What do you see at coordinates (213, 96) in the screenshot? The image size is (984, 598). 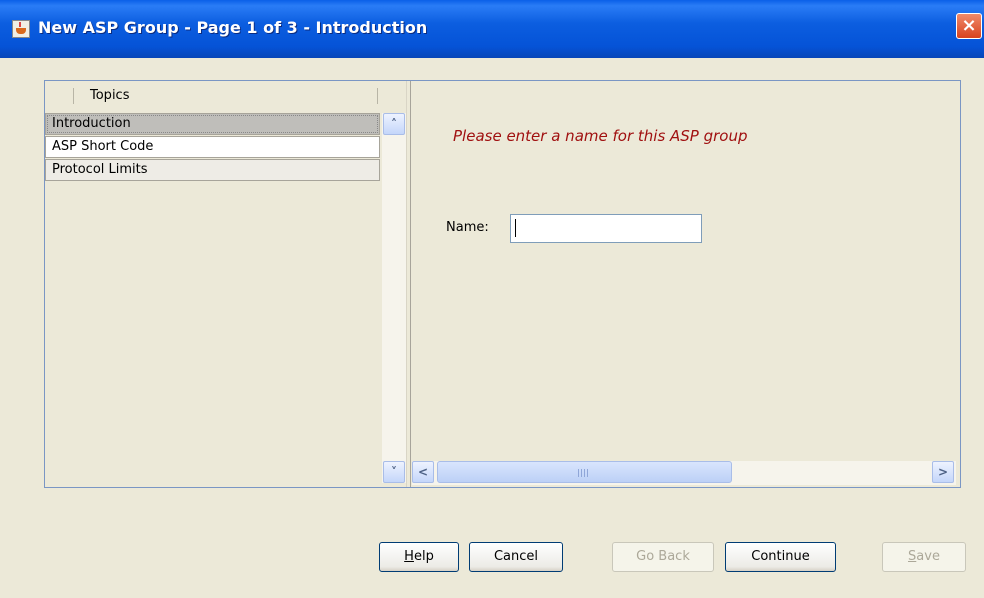 I see `topics-column-header: Topics` at bounding box center [213, 96].